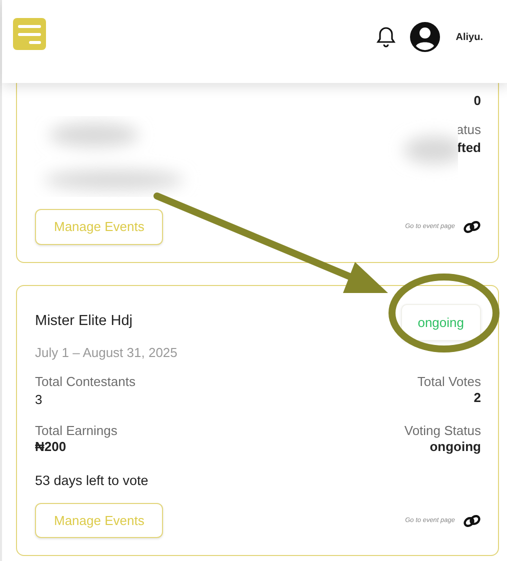  What do you see at coordinates (449, 382) in the screenshot?
I see `stat-label: Total Votes` at bounding box center [449, 382].